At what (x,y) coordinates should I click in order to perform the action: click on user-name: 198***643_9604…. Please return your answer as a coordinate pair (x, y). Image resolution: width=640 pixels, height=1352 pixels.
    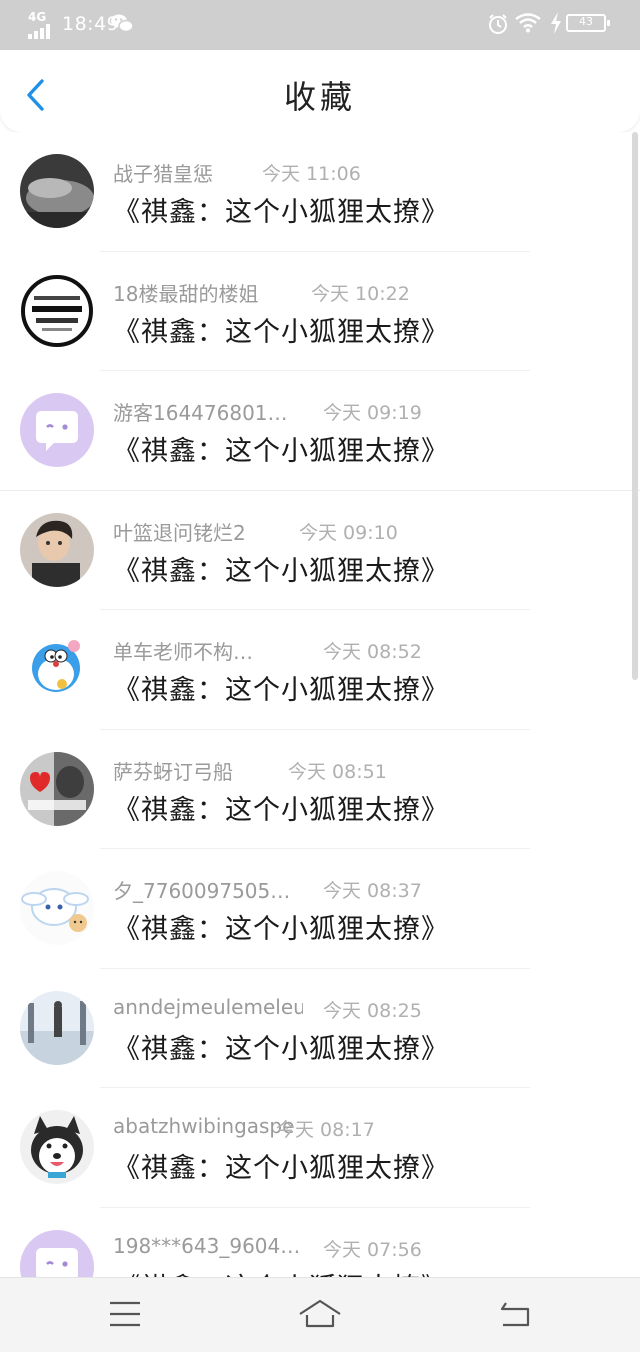
    Looking at the image, I should click on (207, 1245).